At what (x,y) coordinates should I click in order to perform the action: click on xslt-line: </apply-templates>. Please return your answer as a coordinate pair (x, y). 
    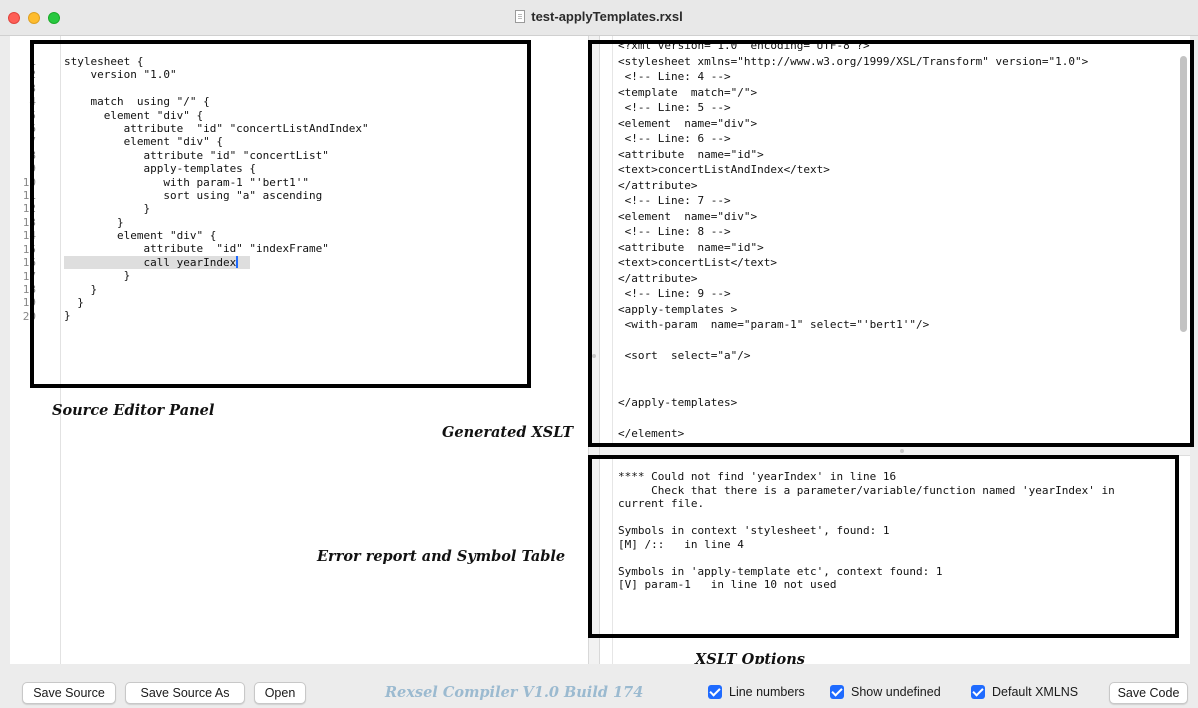
    Looking at the image, I should click on (678, 402).